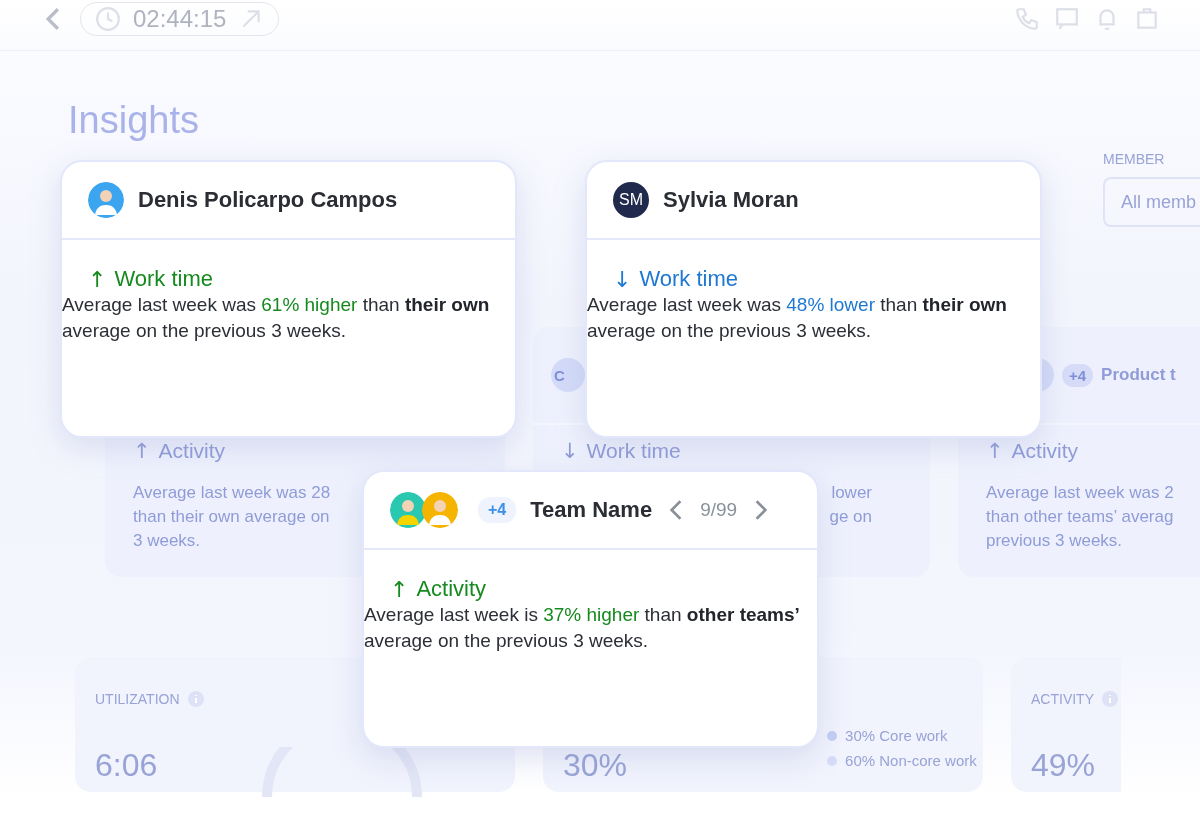  Describe the element at coordinates (137, 699) in the screenshot. I see `stat-label: UTILIZATION` at that location.